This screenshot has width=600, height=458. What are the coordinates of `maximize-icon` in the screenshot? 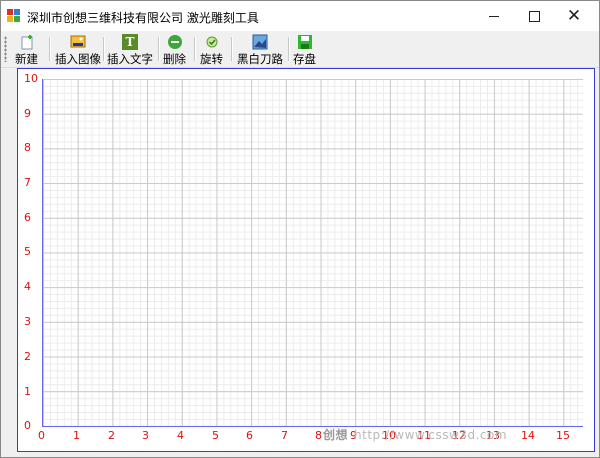 It's located at (534, 16).